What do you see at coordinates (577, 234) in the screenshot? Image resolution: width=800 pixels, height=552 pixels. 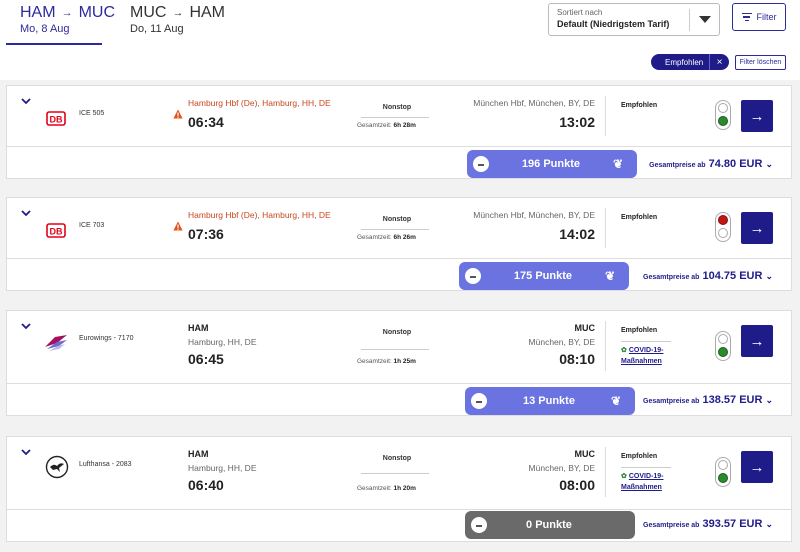 I see `arrival-time: 14:02` at bounding box center [577, 234].